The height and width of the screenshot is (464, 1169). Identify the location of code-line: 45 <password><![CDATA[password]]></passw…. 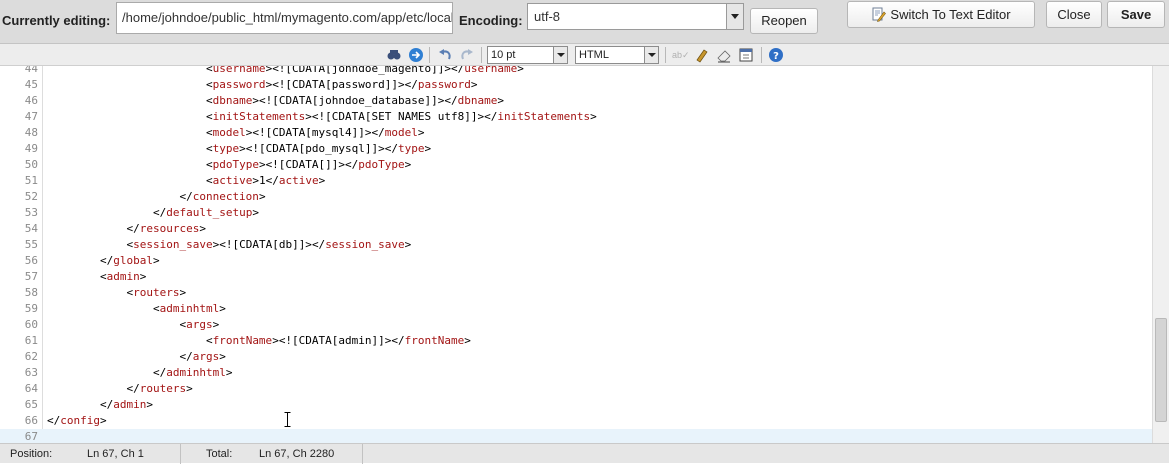
(576, 85).